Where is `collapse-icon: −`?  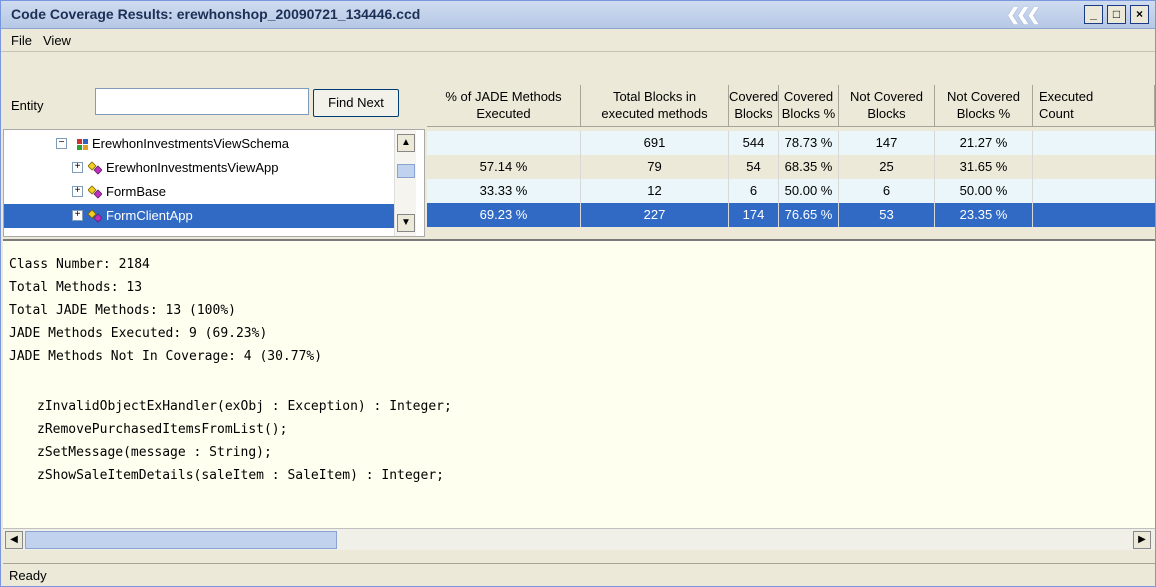
collapse-icon: − is located at coordinates (61, 143).